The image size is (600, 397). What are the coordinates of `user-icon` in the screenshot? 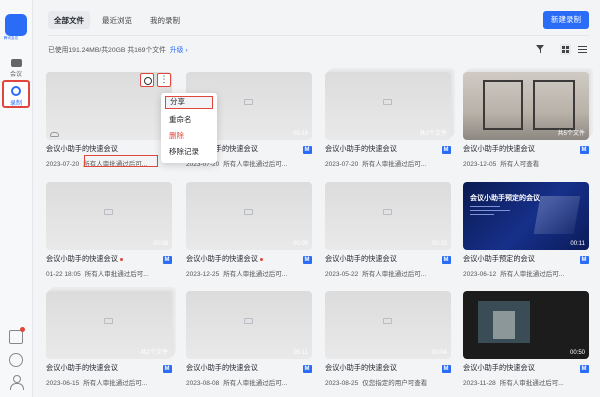 It's located at (16, 382).